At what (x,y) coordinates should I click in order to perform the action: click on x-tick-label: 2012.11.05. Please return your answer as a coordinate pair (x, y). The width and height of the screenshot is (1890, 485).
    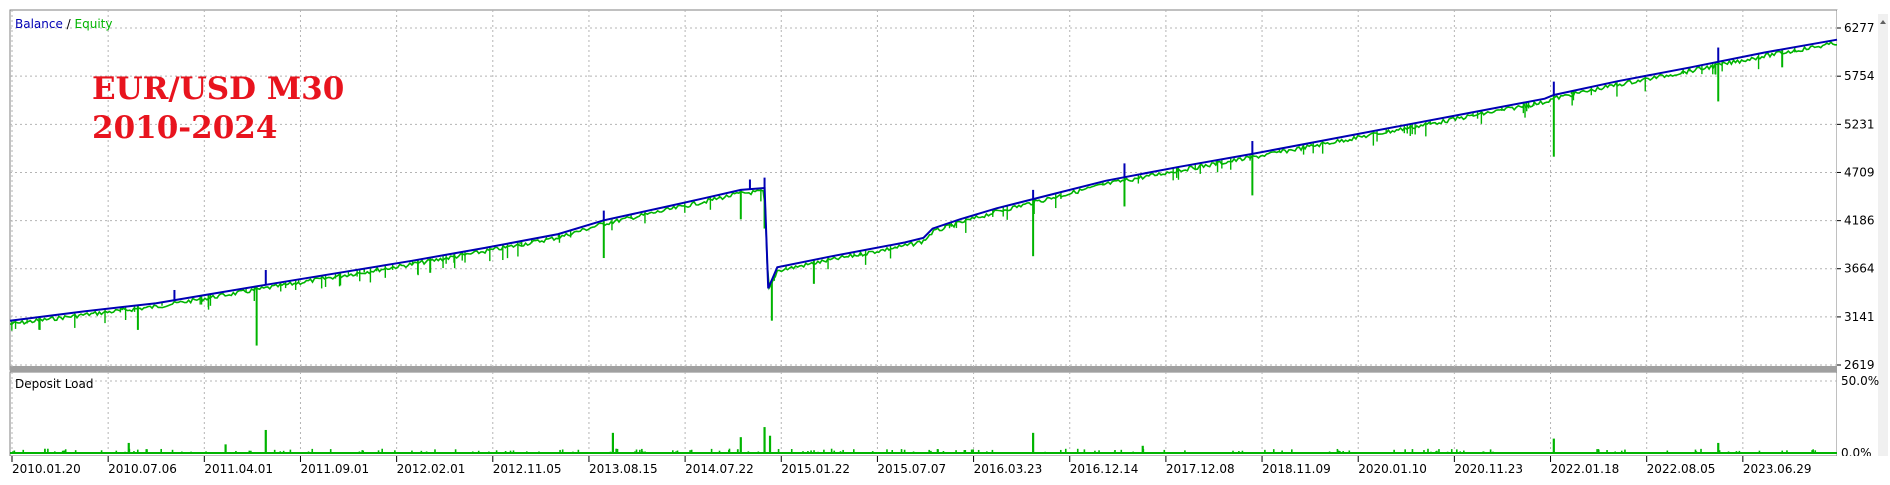
    Looking at the image, I should click on (527, 469).